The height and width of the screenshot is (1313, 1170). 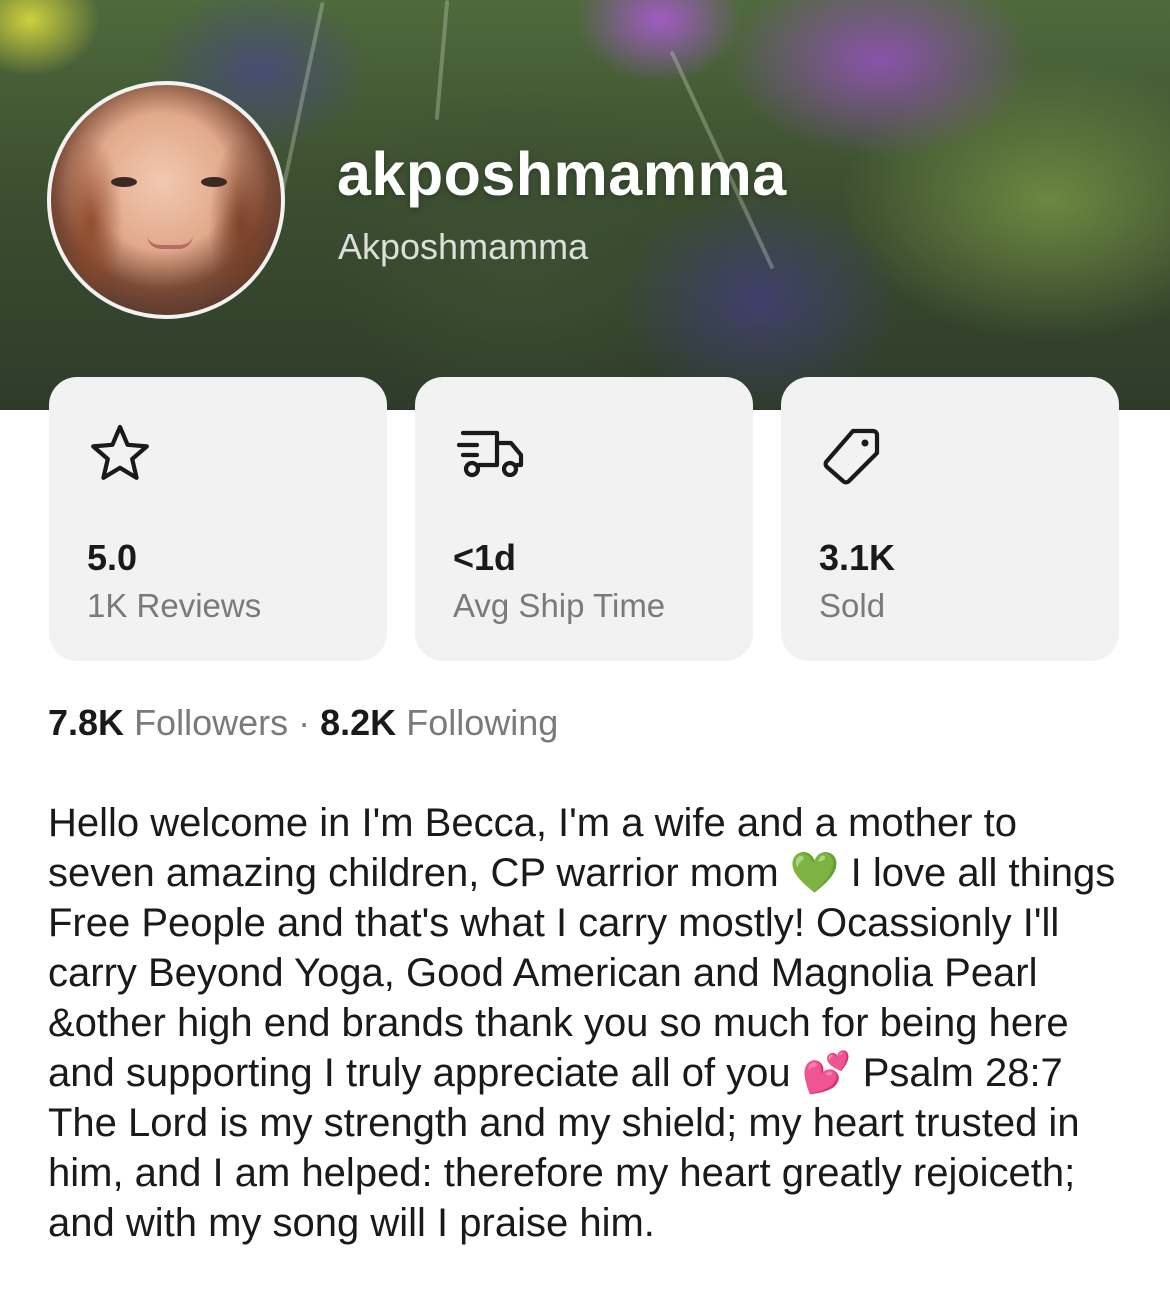 I want to click on following-label: Following, so click(x=482, y=722).